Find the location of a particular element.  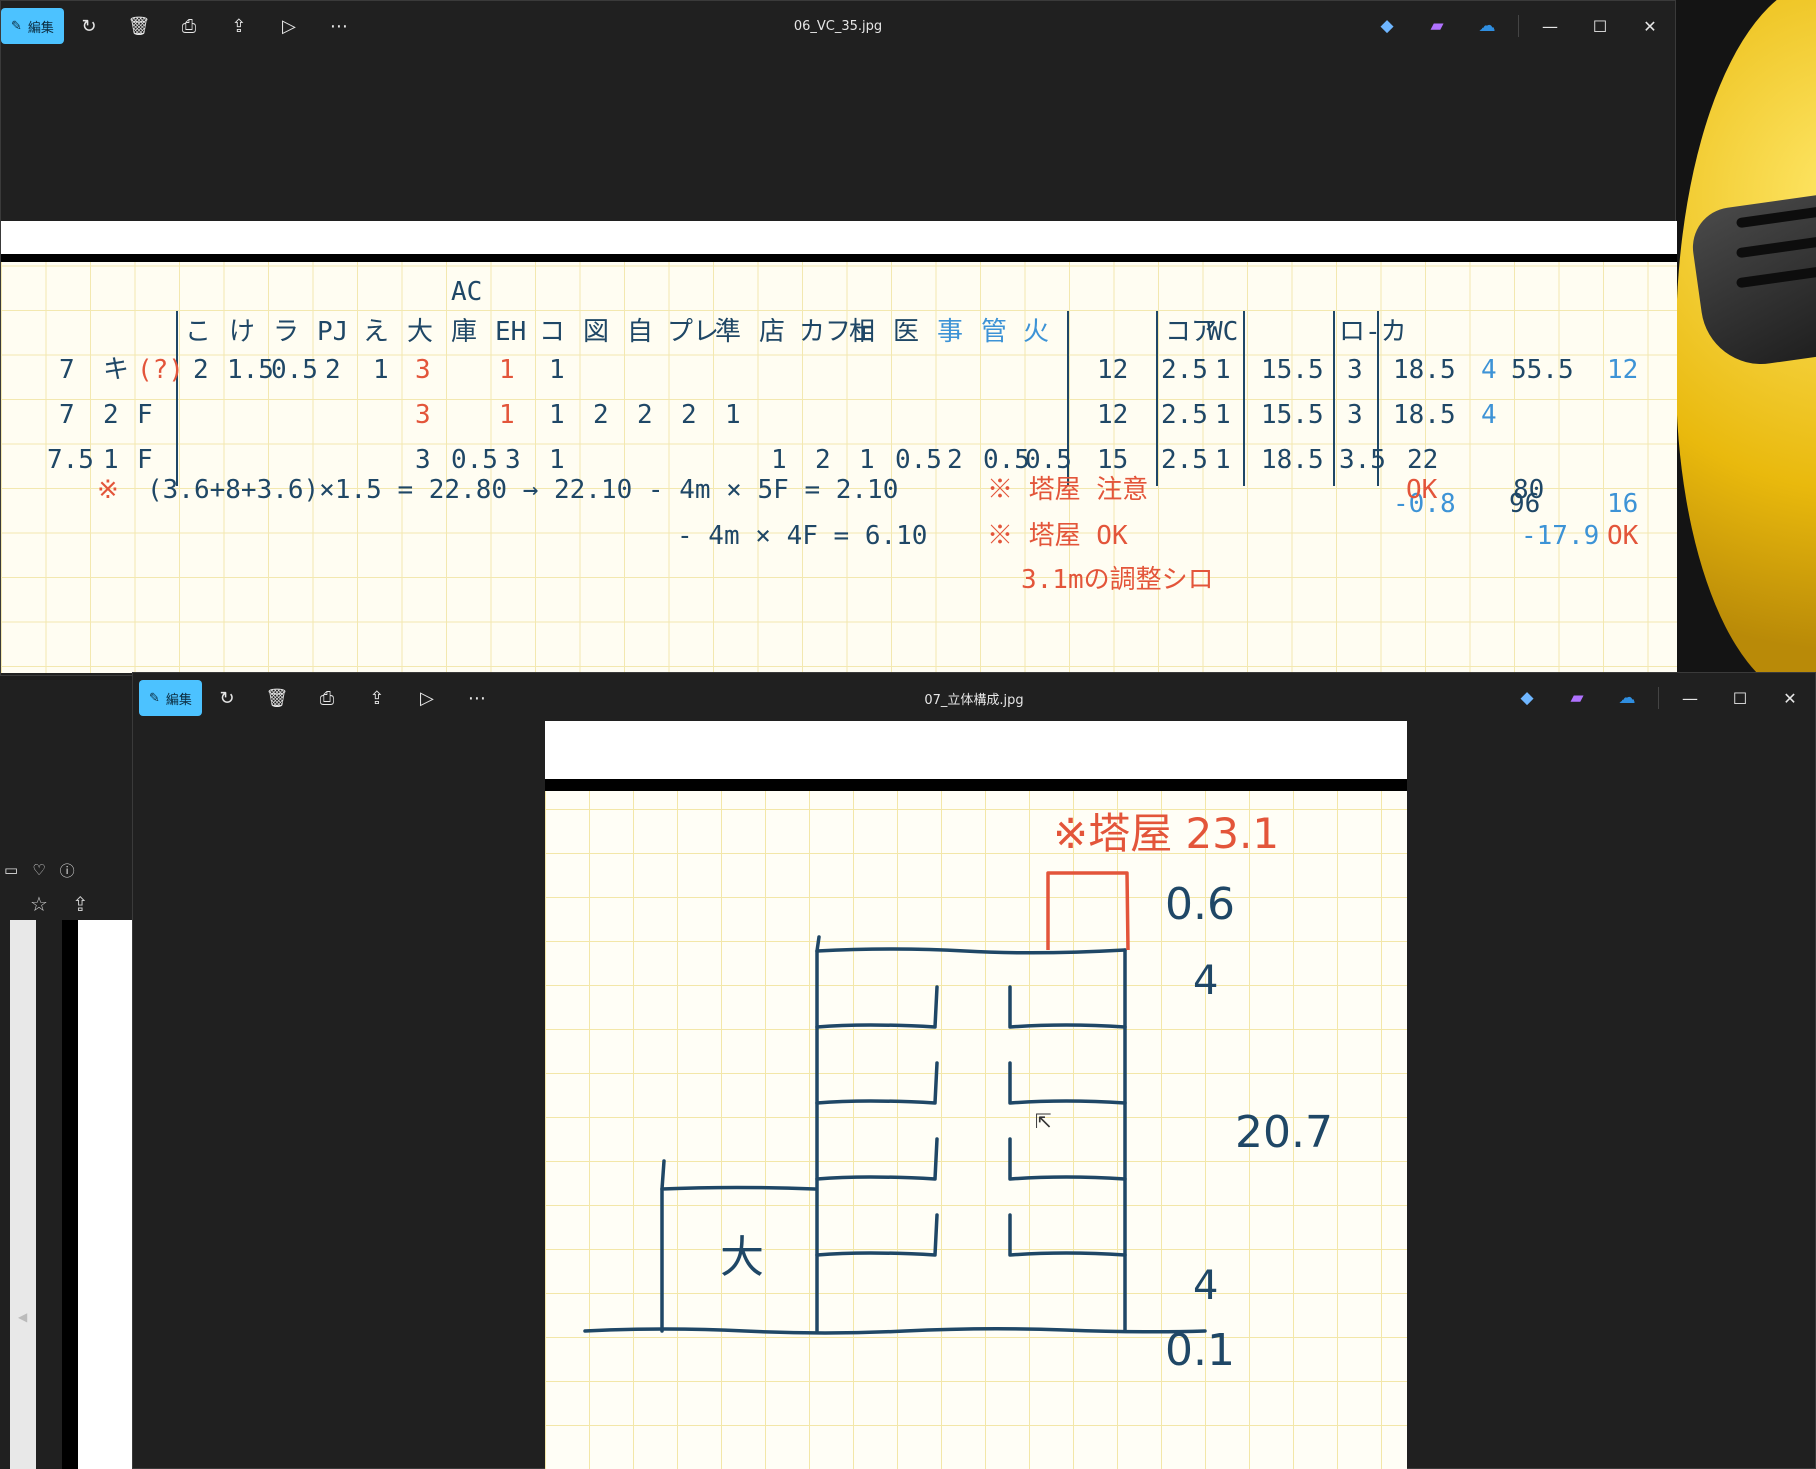

extra-cell: 4 is located at coordinates (1489, 370).